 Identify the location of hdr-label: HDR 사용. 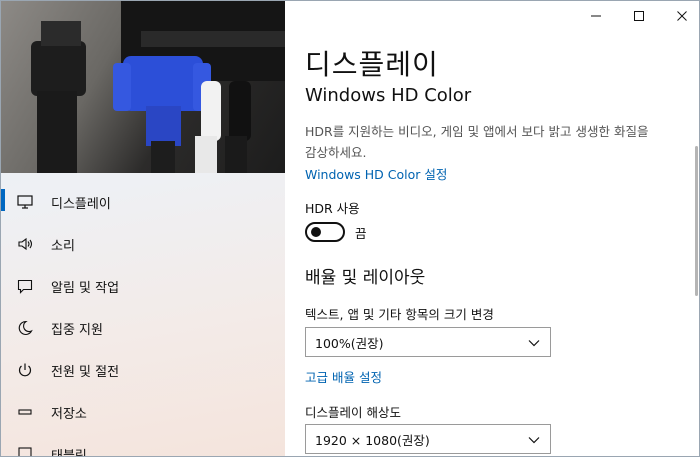
(332, 208).